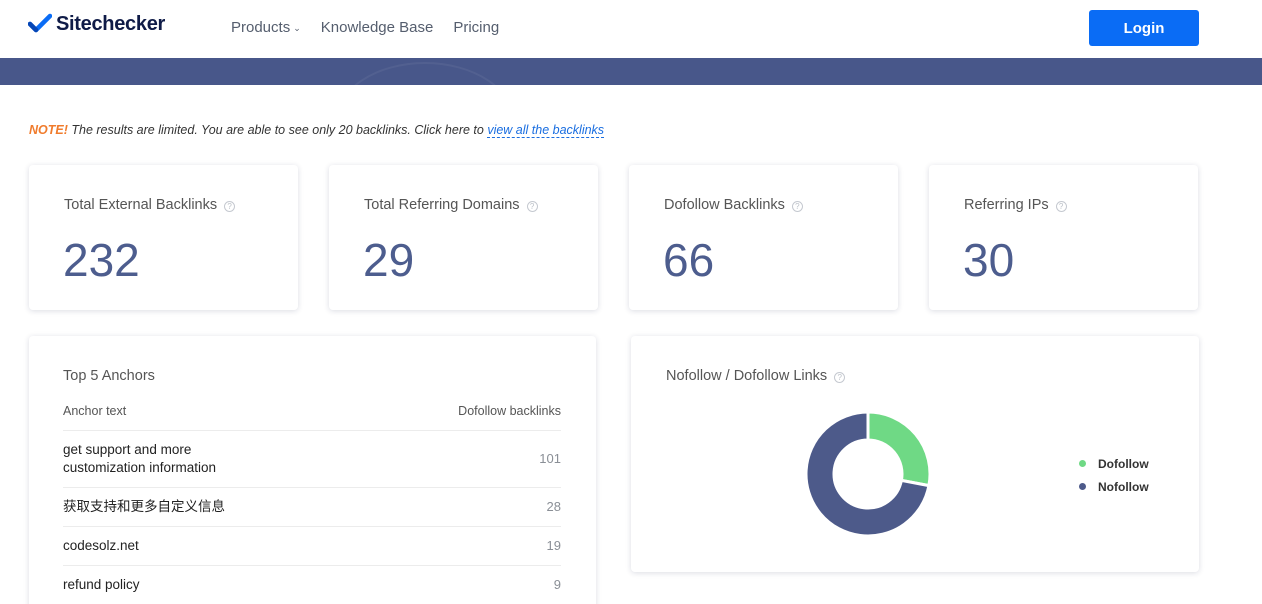 This screenshot has height=604, width=1262. What do you see at coordinates (297, 28) in the screenshot?
I see `chevron-down-icon: ⌄` at bounding box center [297, 28].